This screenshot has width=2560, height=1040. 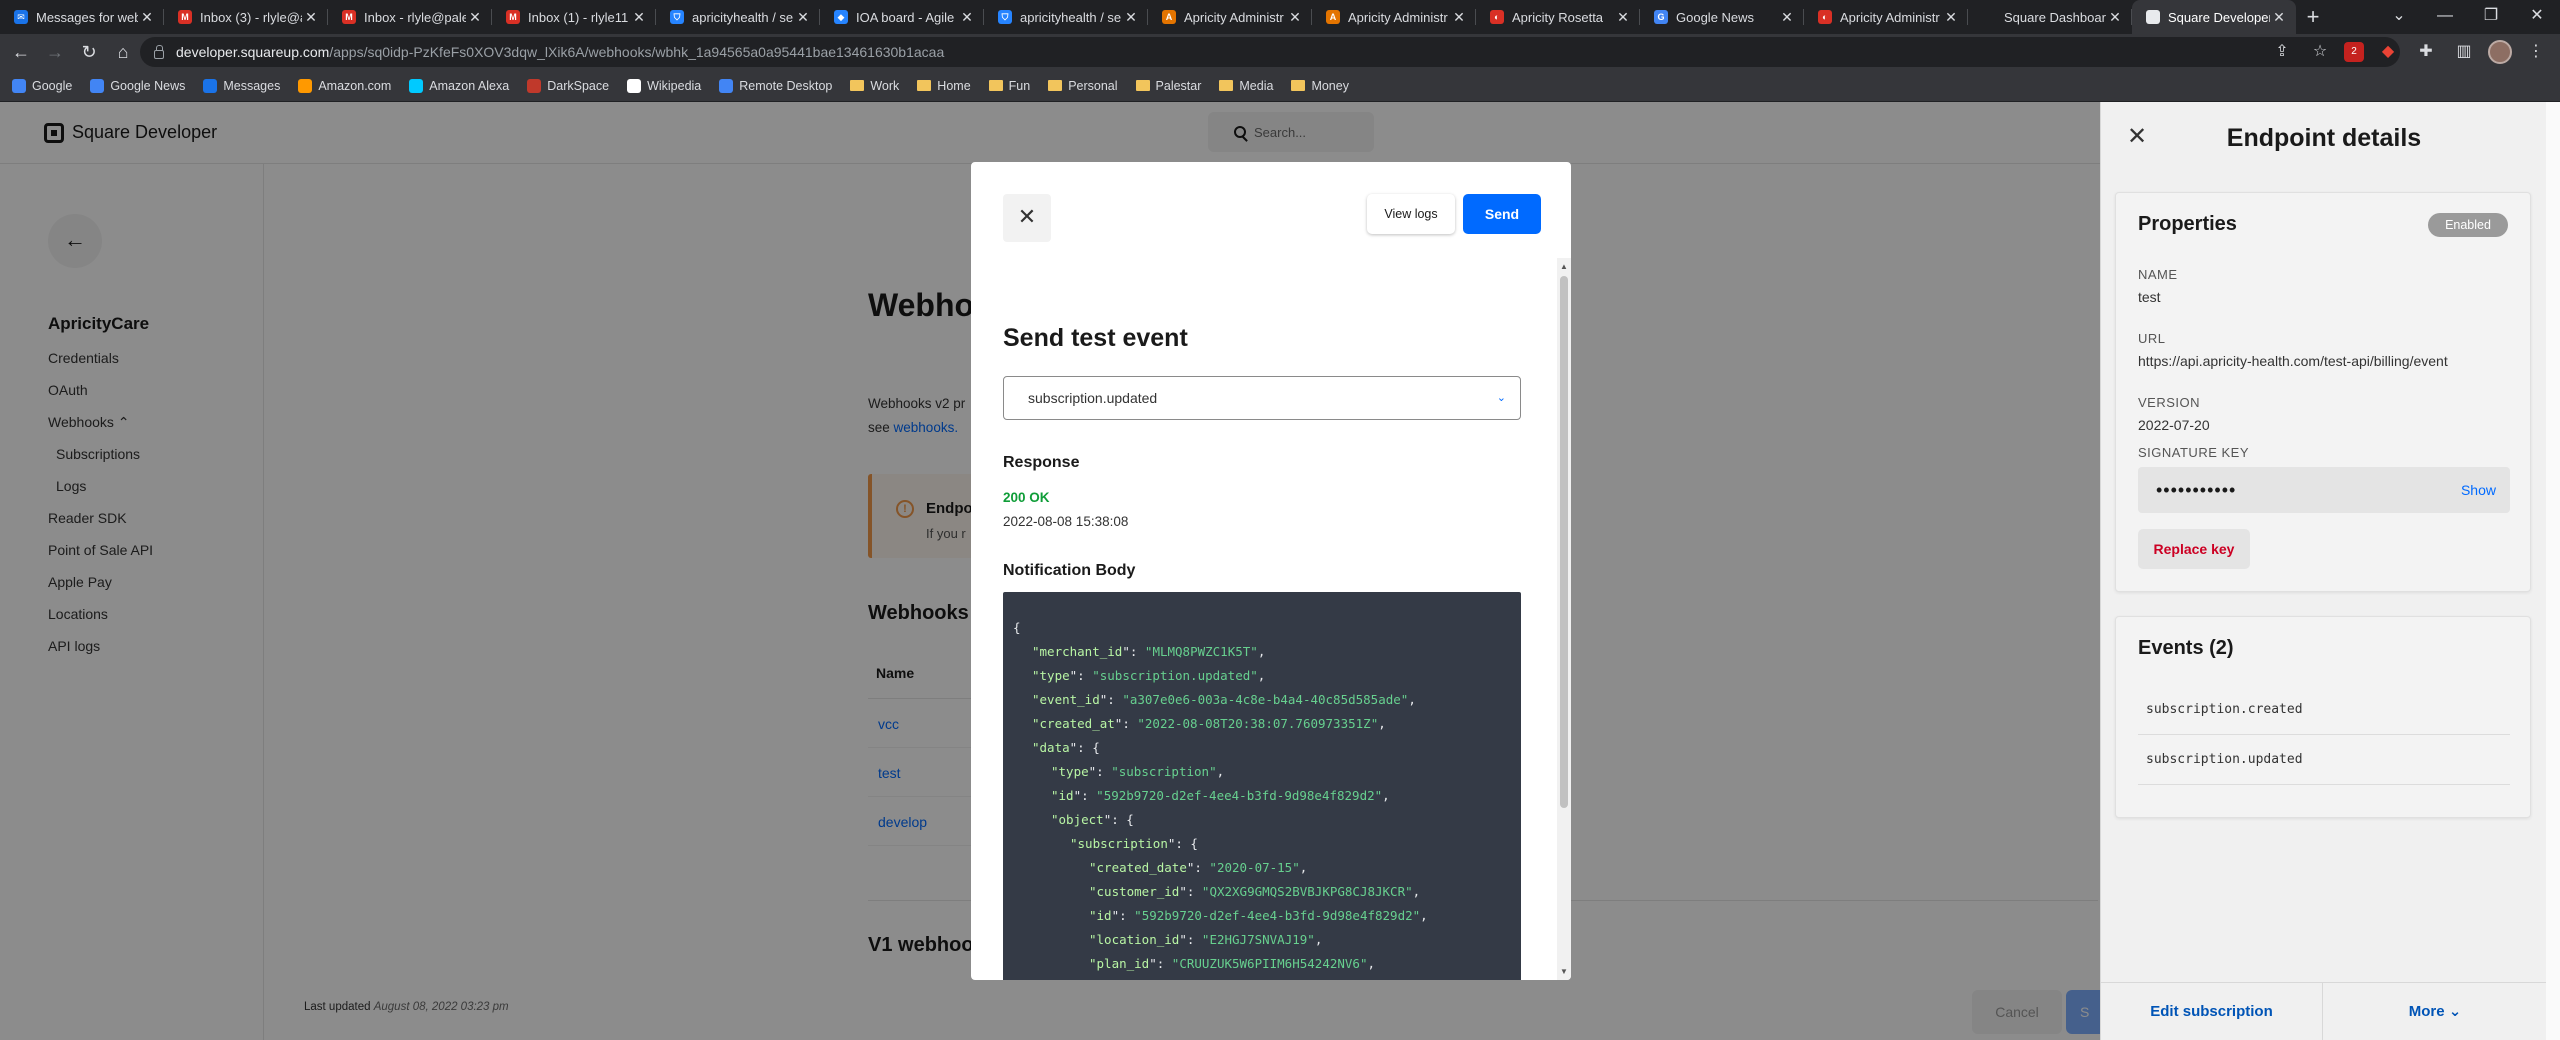 I want to click on bookmark-folder: Home, so click(x=944, y=85).